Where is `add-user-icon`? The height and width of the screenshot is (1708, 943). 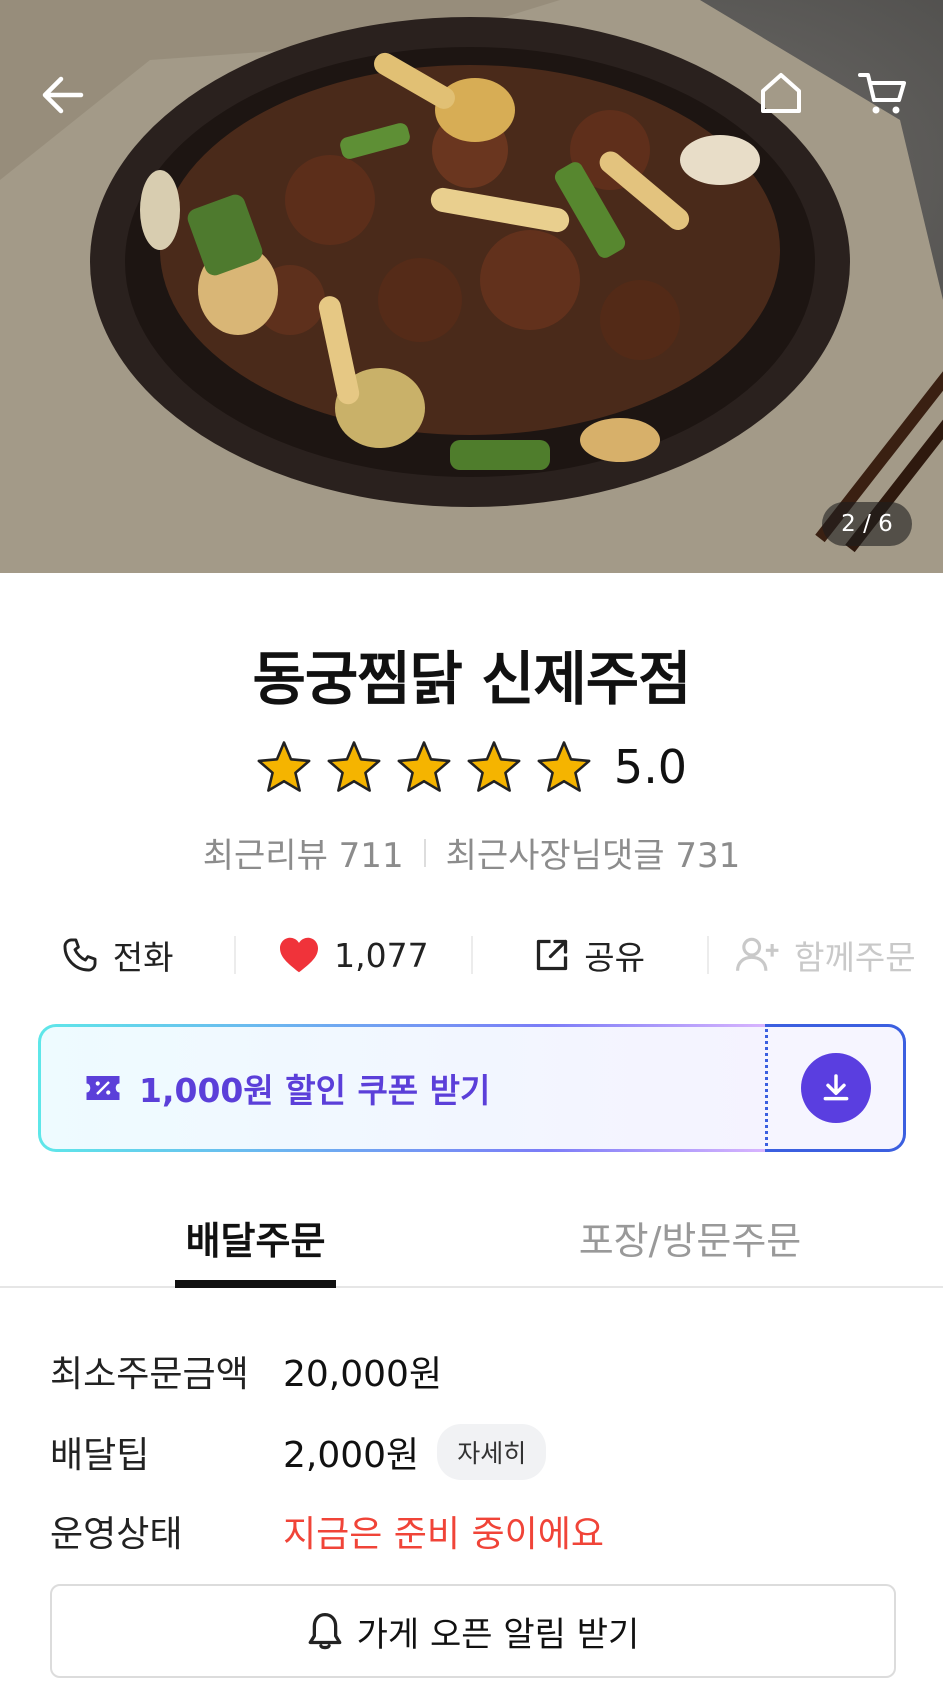 add-user-icon is located at coordinates (757, 954).